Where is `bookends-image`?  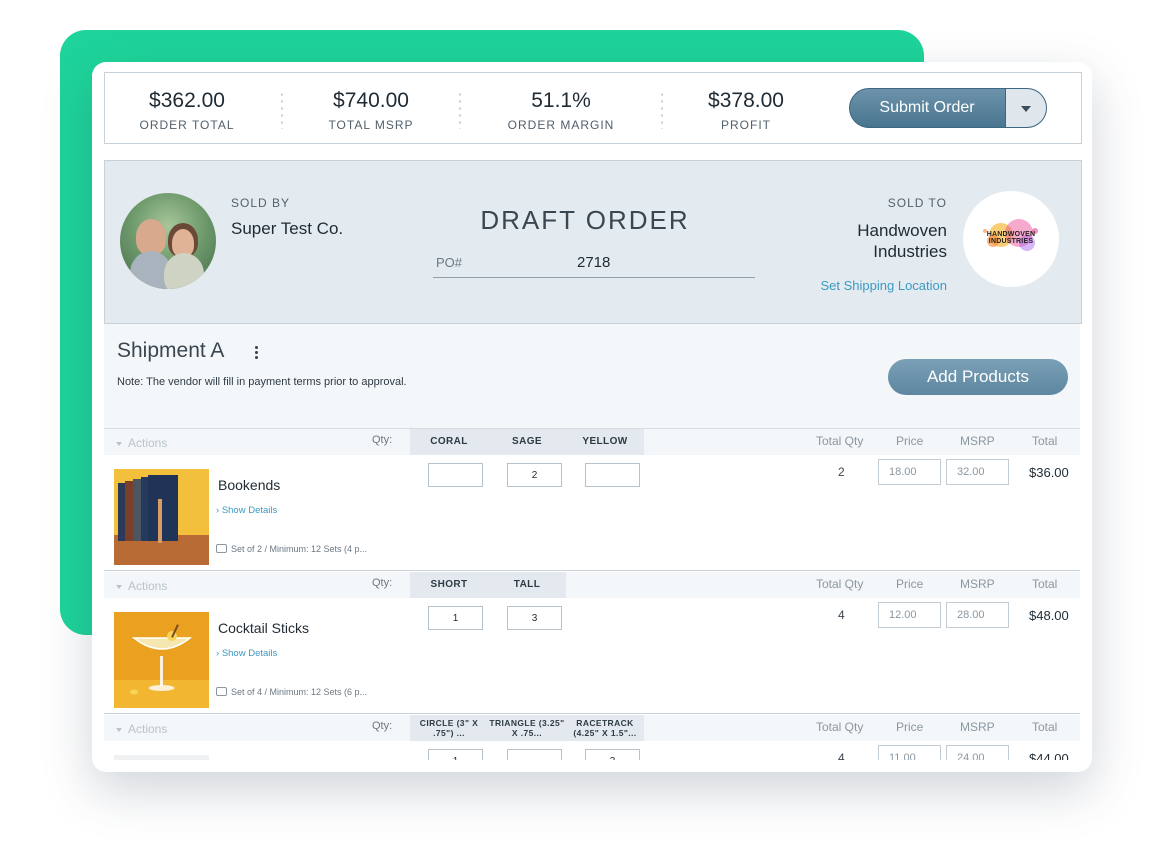
bookends-image is located at coordinates (161, 517).